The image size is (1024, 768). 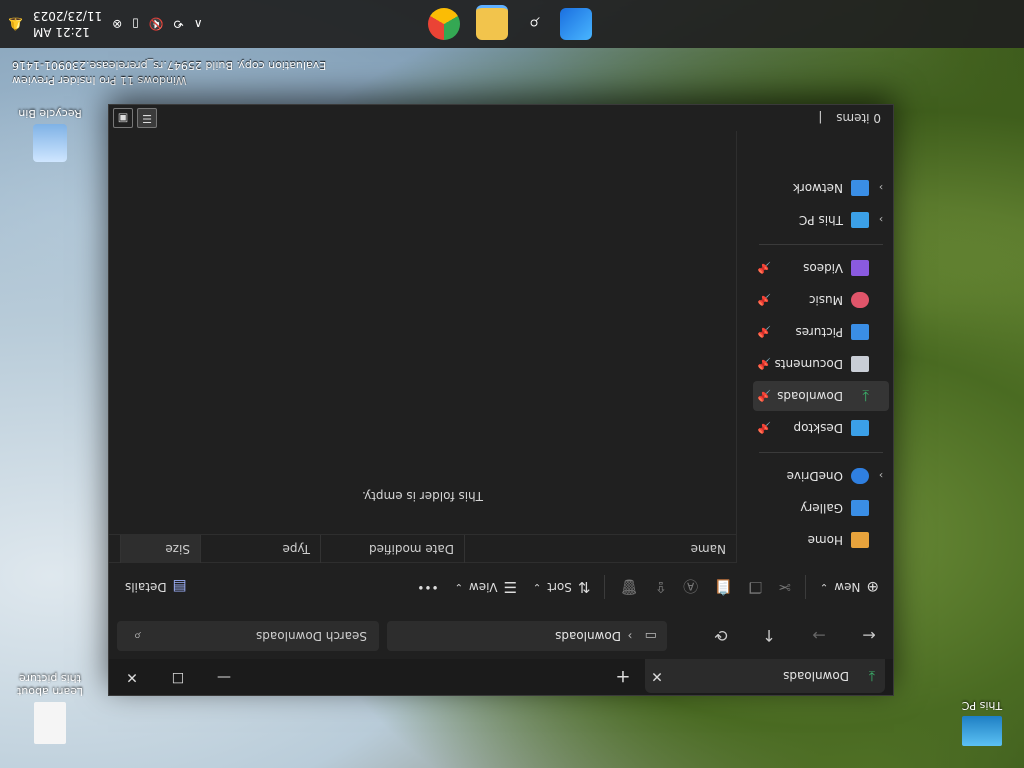 I want to click on tab-label: Downloads, so click(x=816, y=676).